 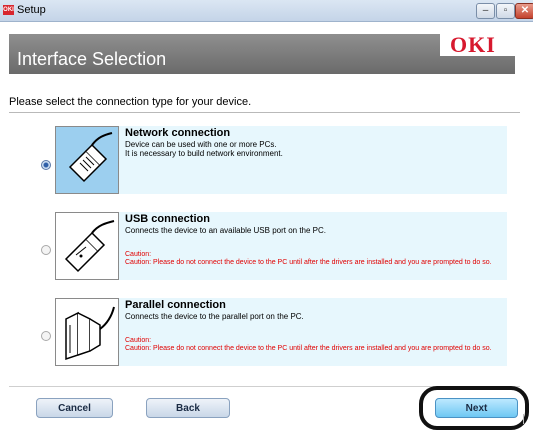 What do you see at coordinates (74, 408) in the screenshot?
I see `cancel-button: Cancel` at bounding box center [74, 408].